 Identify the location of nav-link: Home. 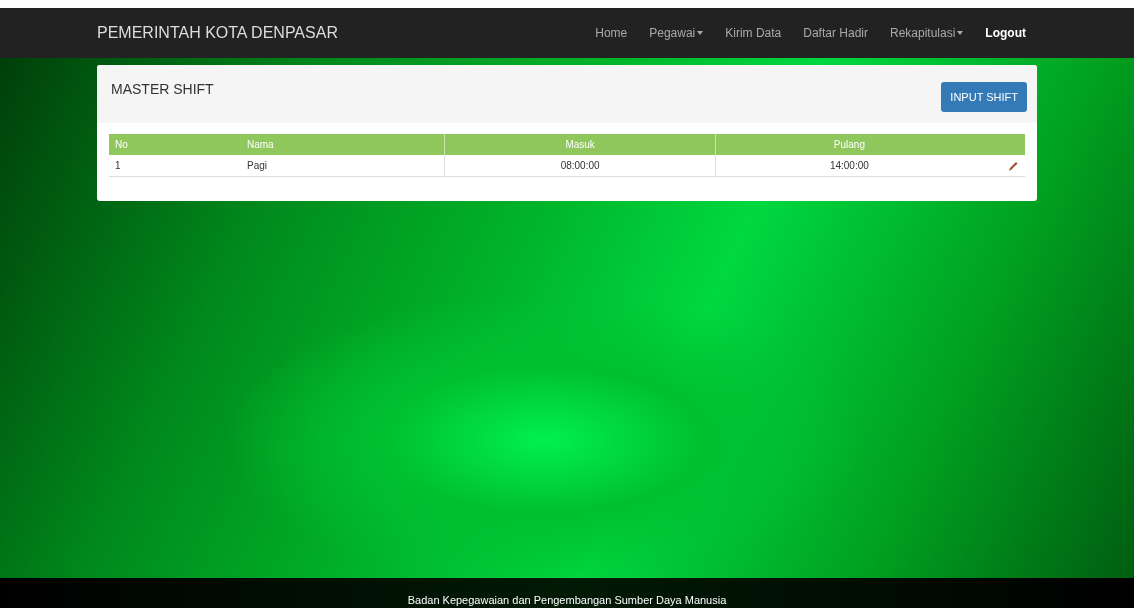
(611, 33).